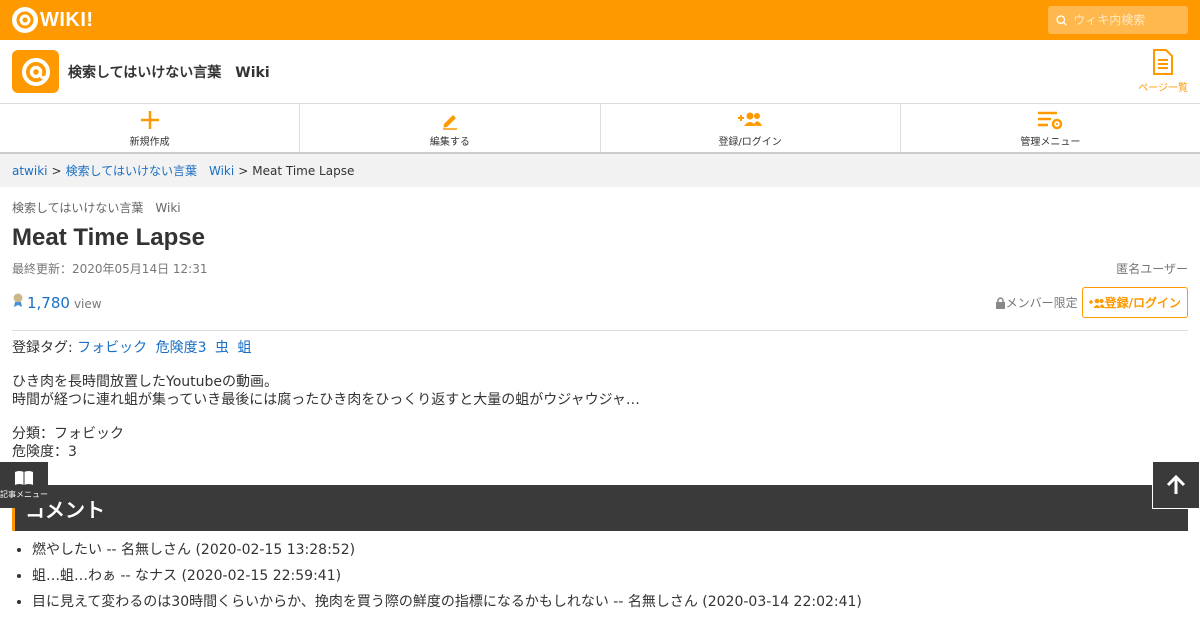 Image resolution: width=1200 pixels, height=630 pixels. I want to click on member-only-label: メンバー限定, so click(1041, 303).